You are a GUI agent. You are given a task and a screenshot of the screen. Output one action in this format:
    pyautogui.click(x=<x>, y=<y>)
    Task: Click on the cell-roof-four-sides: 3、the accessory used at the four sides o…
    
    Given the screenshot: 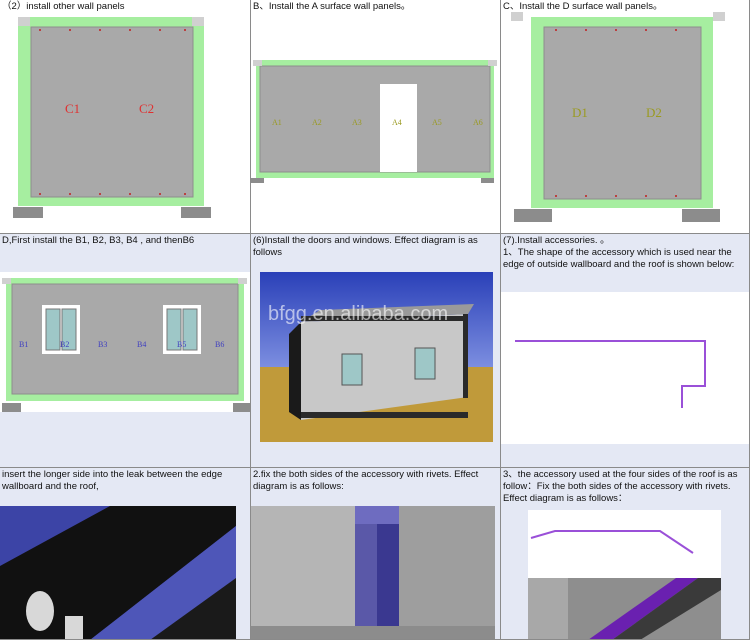 What is the action you would take?
    pyautogui.click(x=625, y=554)
    